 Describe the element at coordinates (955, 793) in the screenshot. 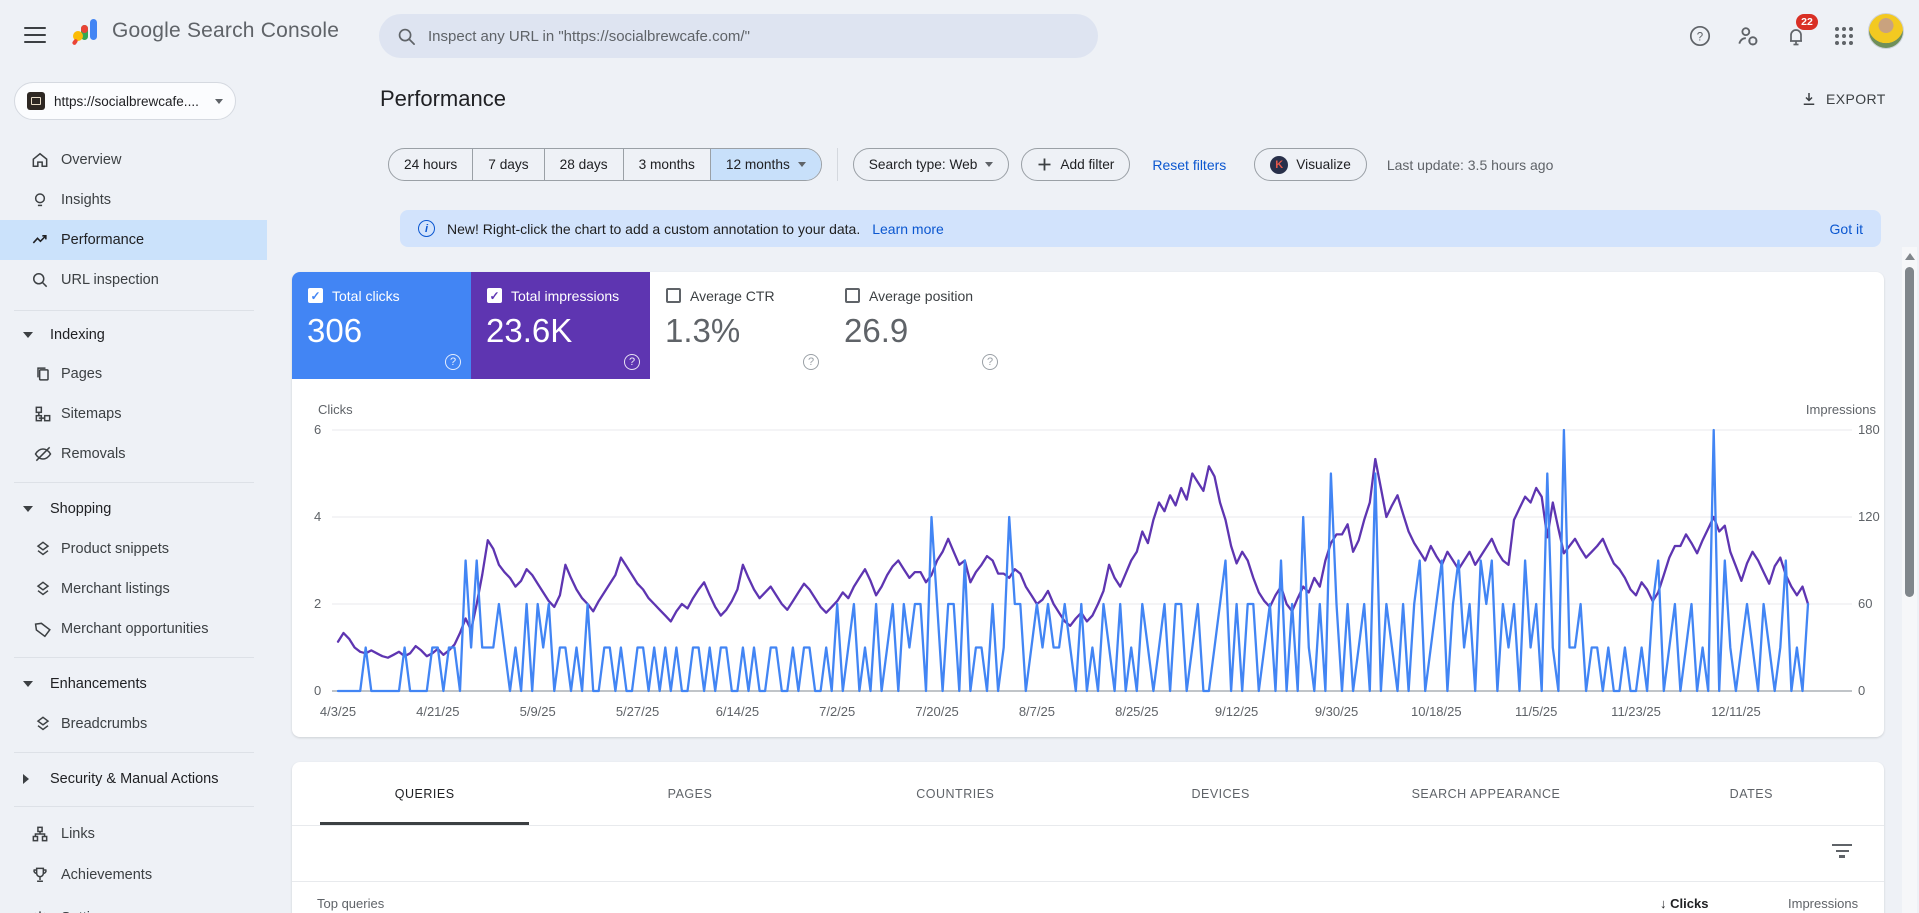

I see `tab-countries: COUNTRIES` at that location.